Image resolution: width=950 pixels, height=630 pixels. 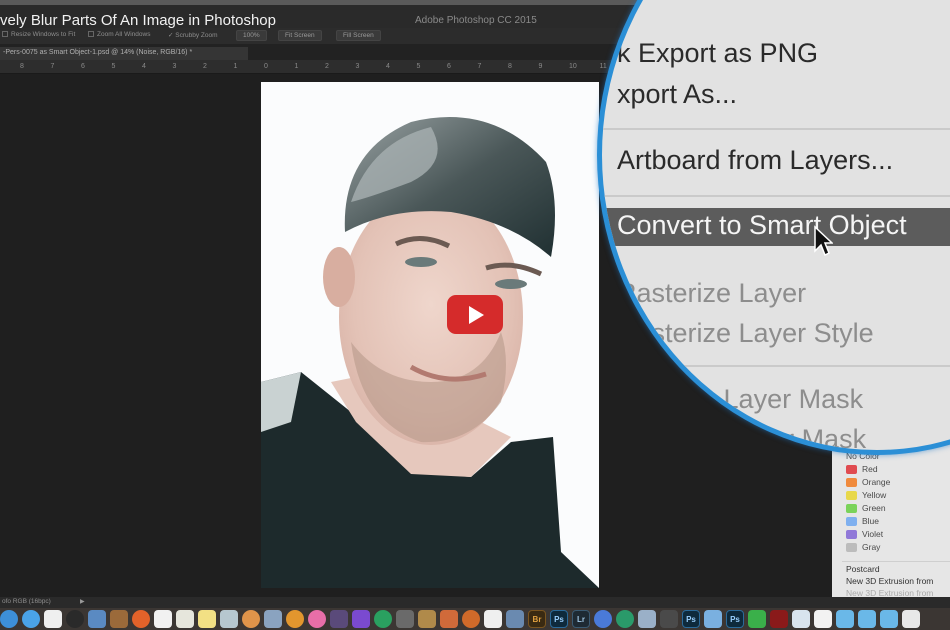 What do you see at coordinates (471, 619) in the screenshot?
I see `dock-app-orange-icon` at bounding box center [471, 619].